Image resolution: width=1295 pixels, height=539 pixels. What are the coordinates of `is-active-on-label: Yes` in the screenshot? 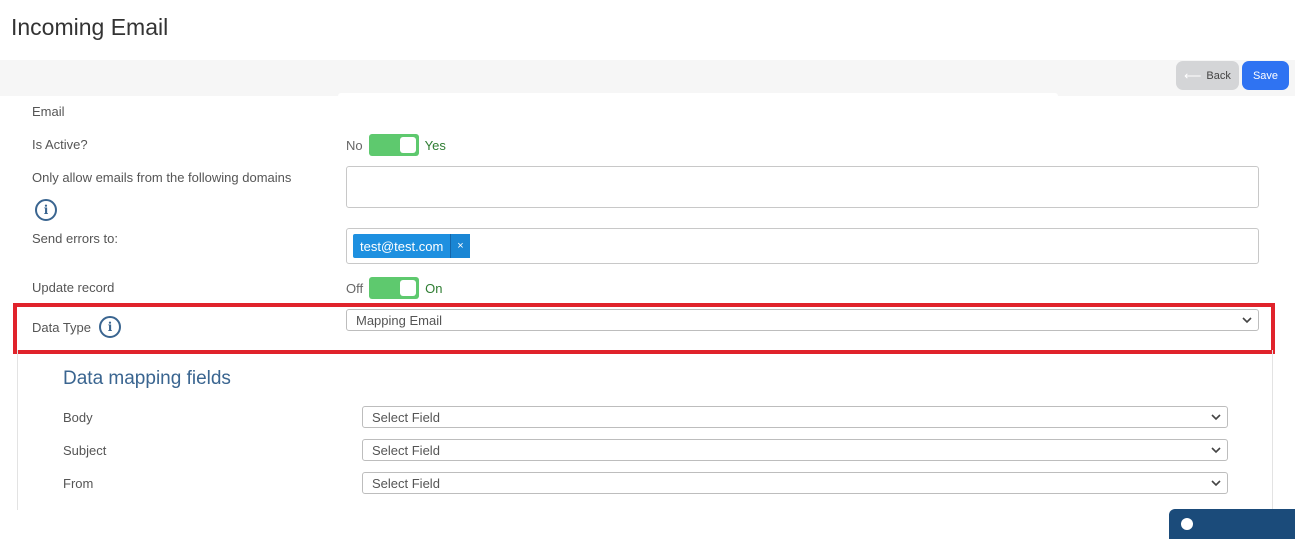 It's located at (435, 145).